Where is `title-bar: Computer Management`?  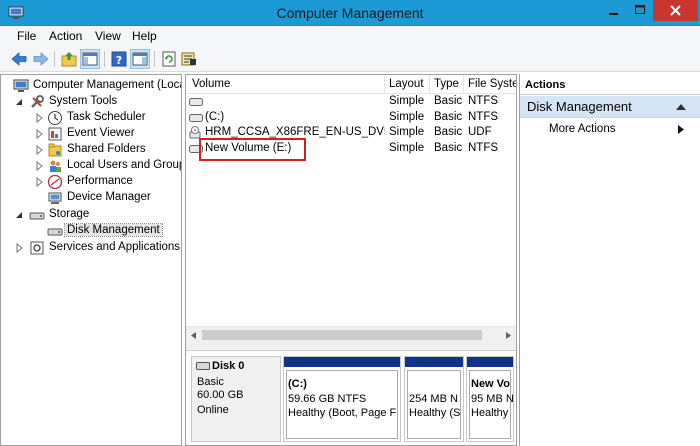 title-bar: Computer Management is located at coordinates (350, 13).